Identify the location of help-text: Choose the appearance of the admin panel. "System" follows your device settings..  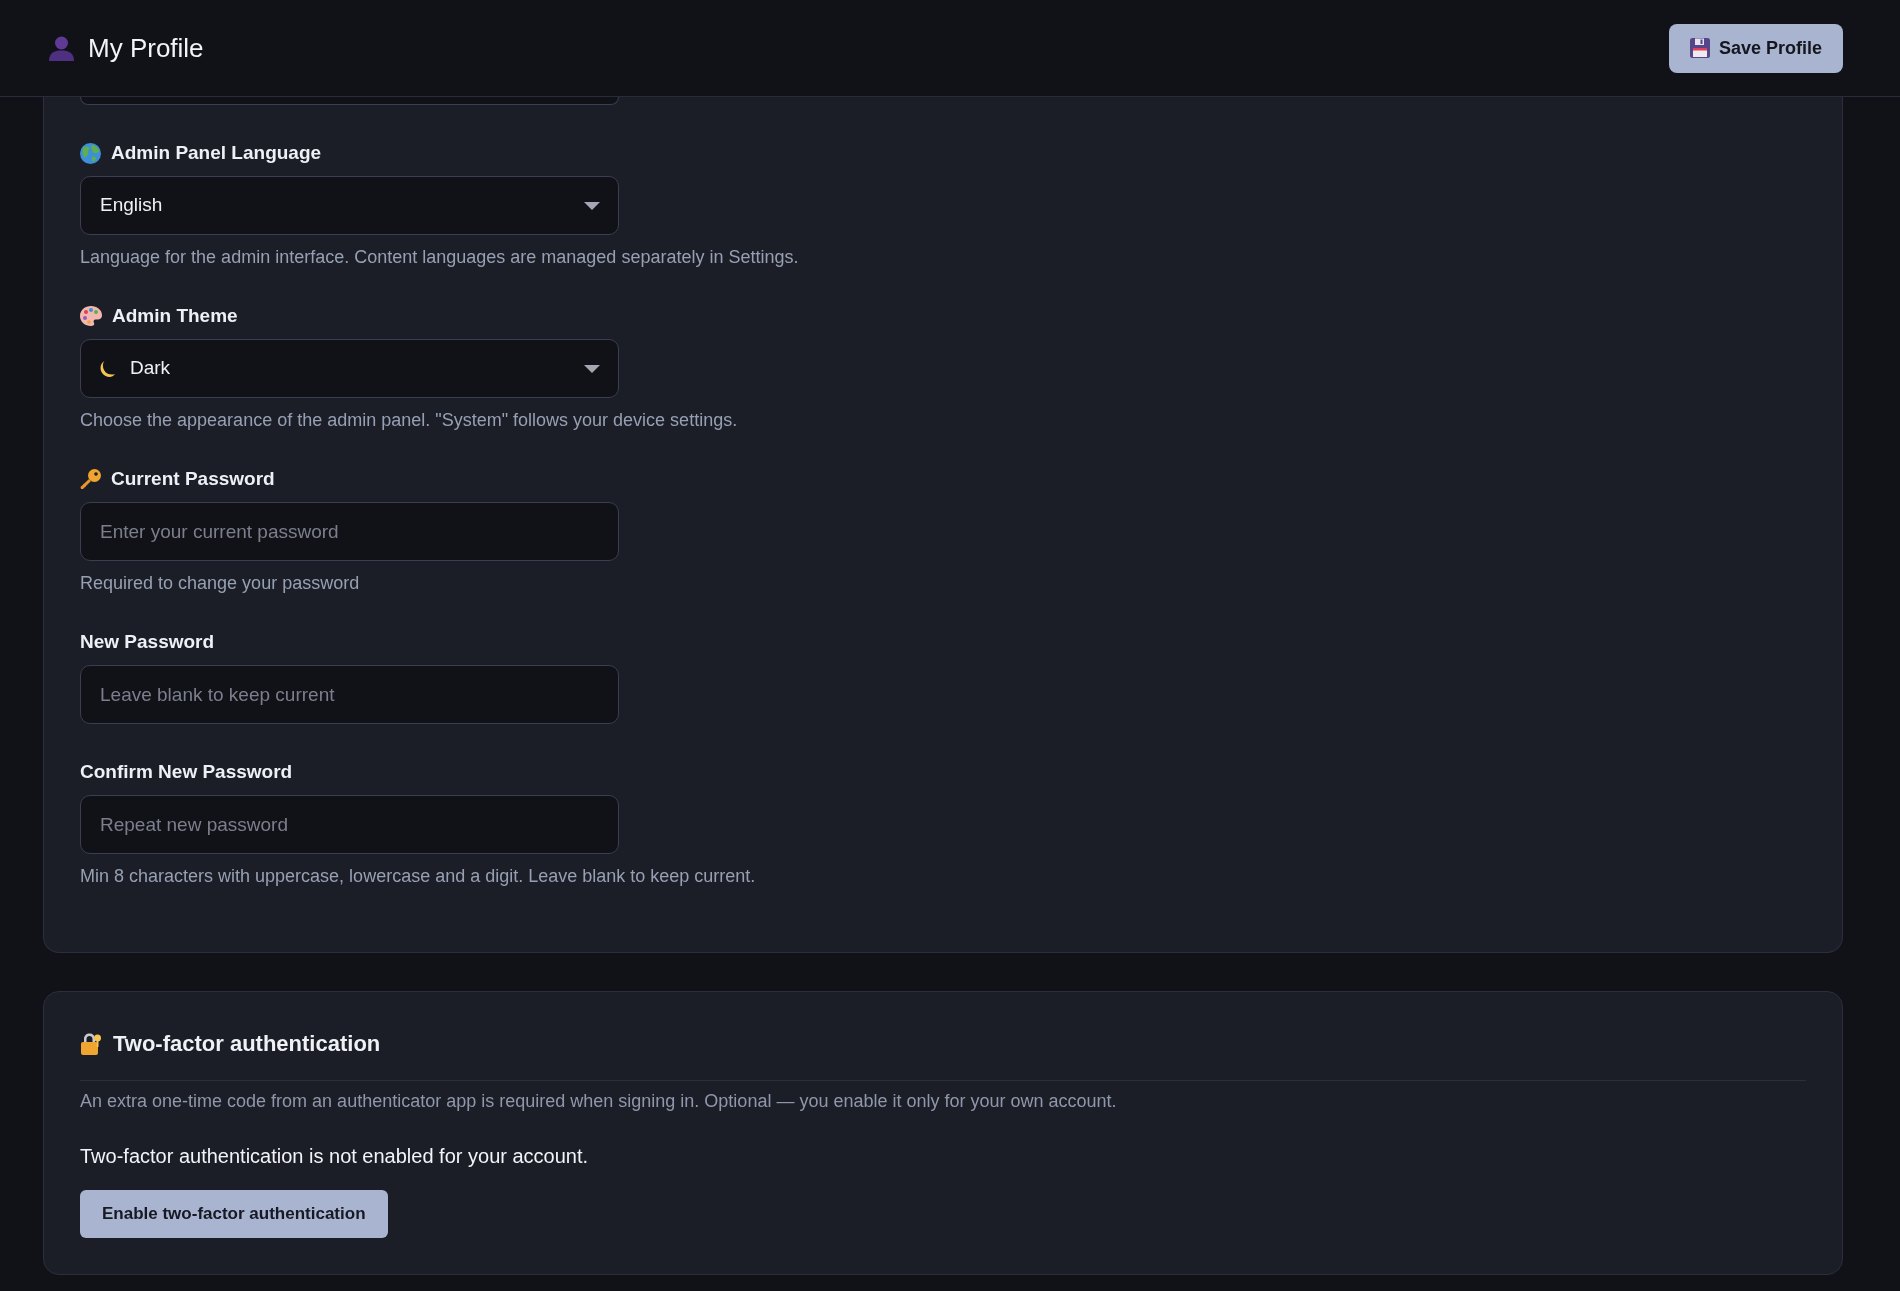
(409, 420).